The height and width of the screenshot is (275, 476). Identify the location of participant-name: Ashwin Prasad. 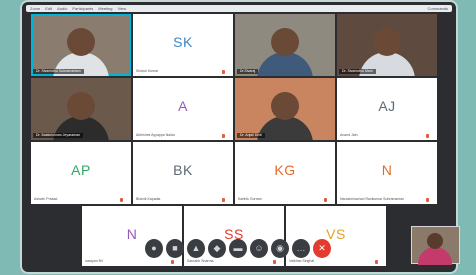
(46, 199).